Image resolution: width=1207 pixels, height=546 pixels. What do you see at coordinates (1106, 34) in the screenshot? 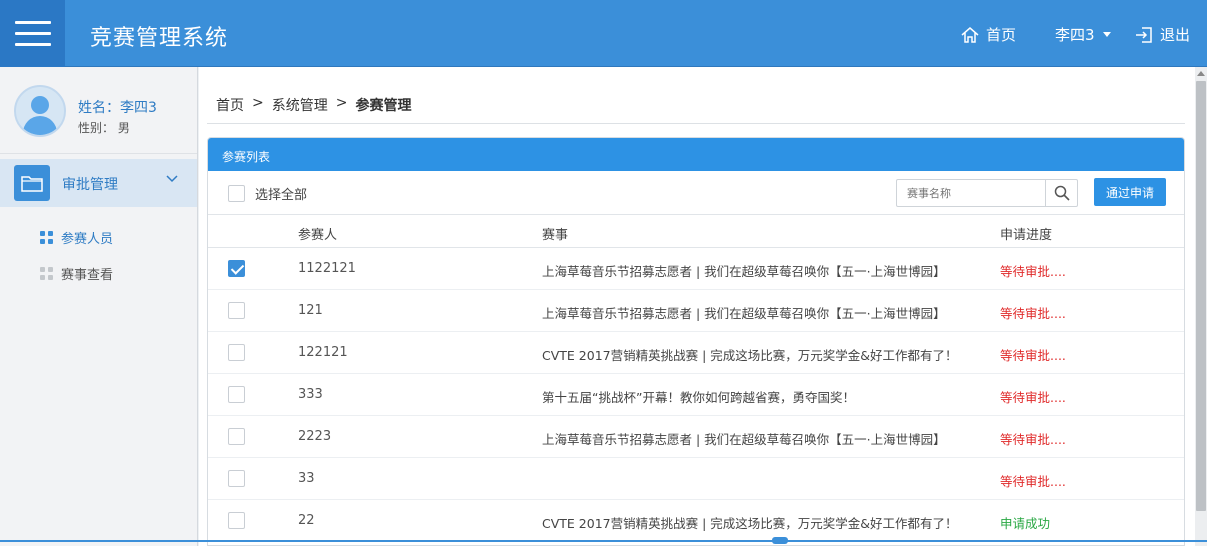
I see `caret-down-icon` at bounding box center [1106, 34].